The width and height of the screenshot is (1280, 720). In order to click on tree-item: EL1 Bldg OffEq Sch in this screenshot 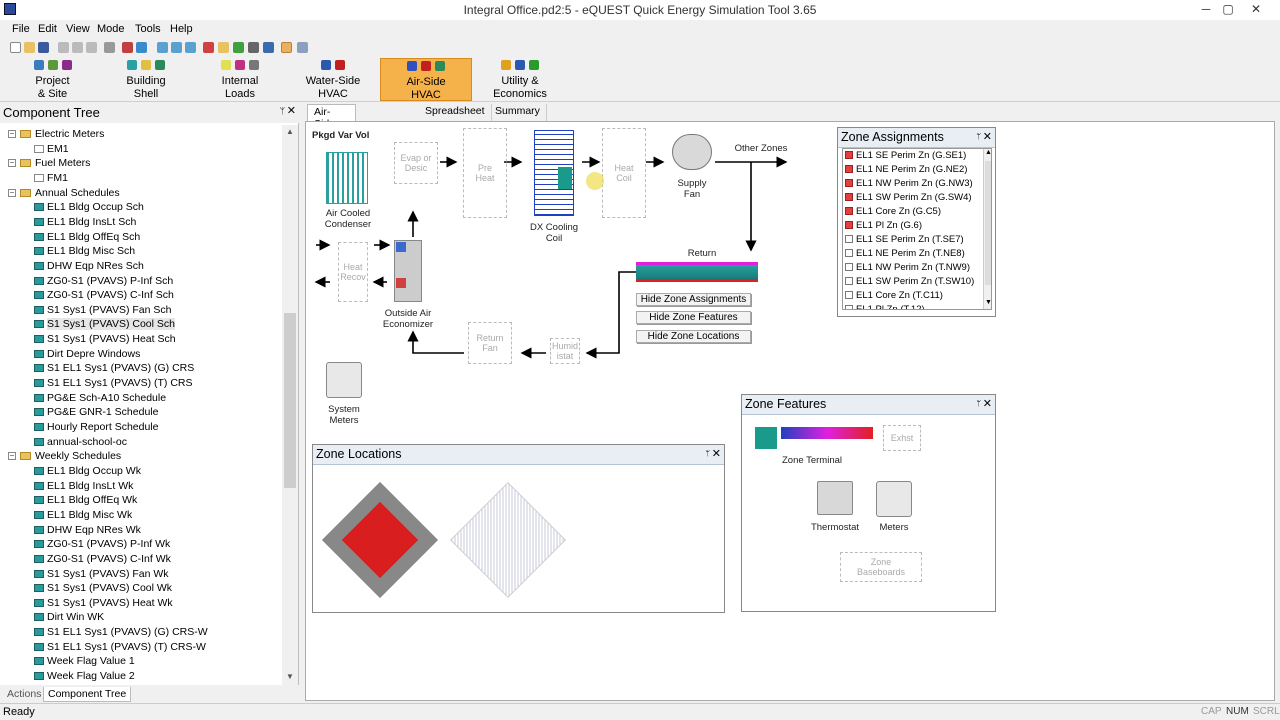, I will do `click(87, 238)`.